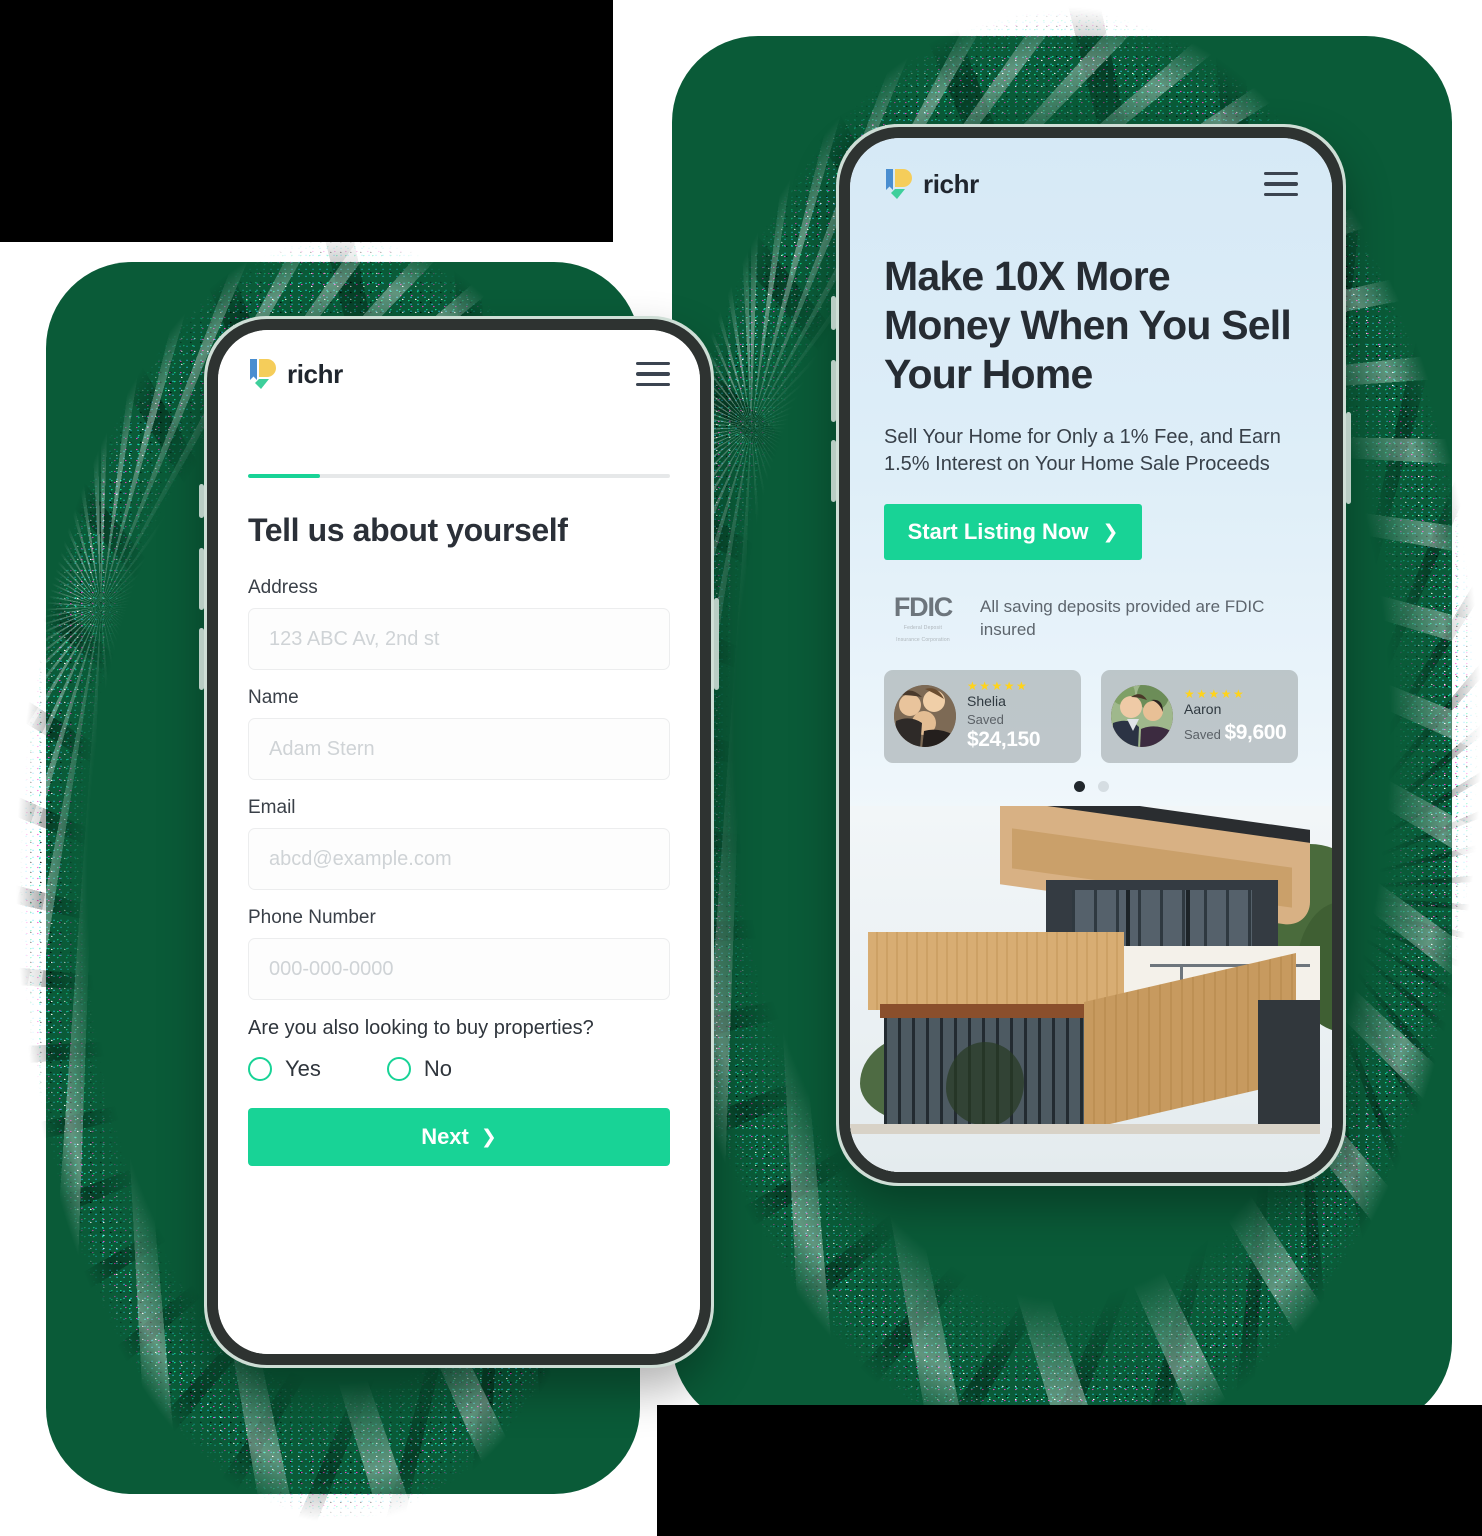 The width and height of the screenshot is (1482, 1536). Describe the element at coordinates (1004, 740) in the screenshot. I see `saved-amount: $24,150` at that location.